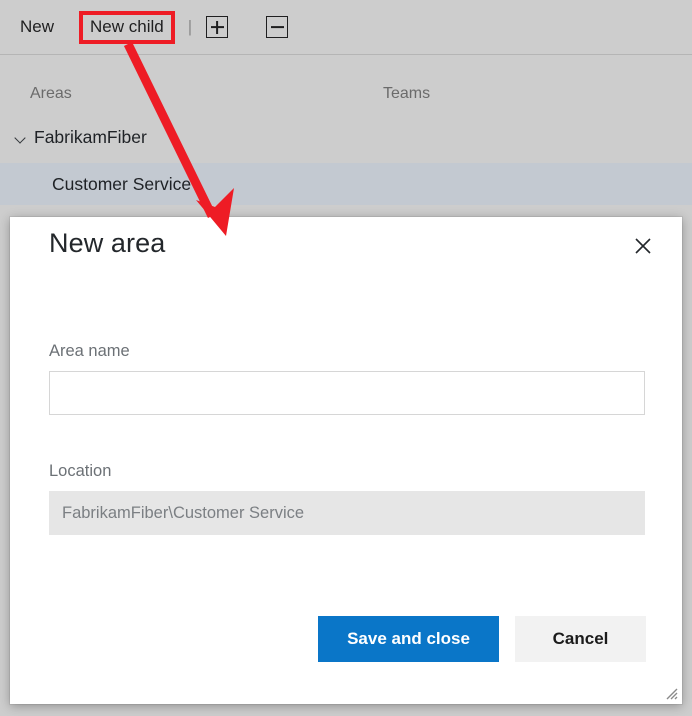 The image size is (692, 716). Describe the element at coordinates (346, 83) in the screenshot. I see `column-headers: Areas Teams` at that location.